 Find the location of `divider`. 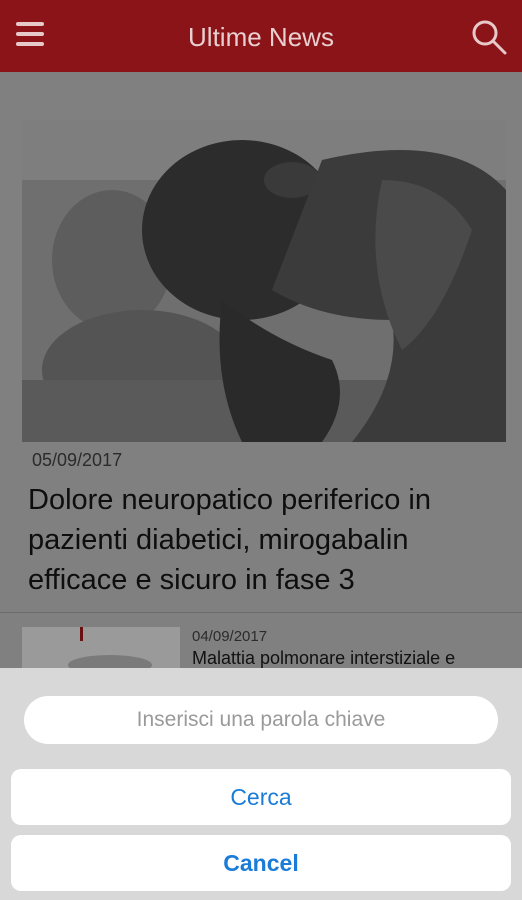

divider is located at coordinates (261, 612).